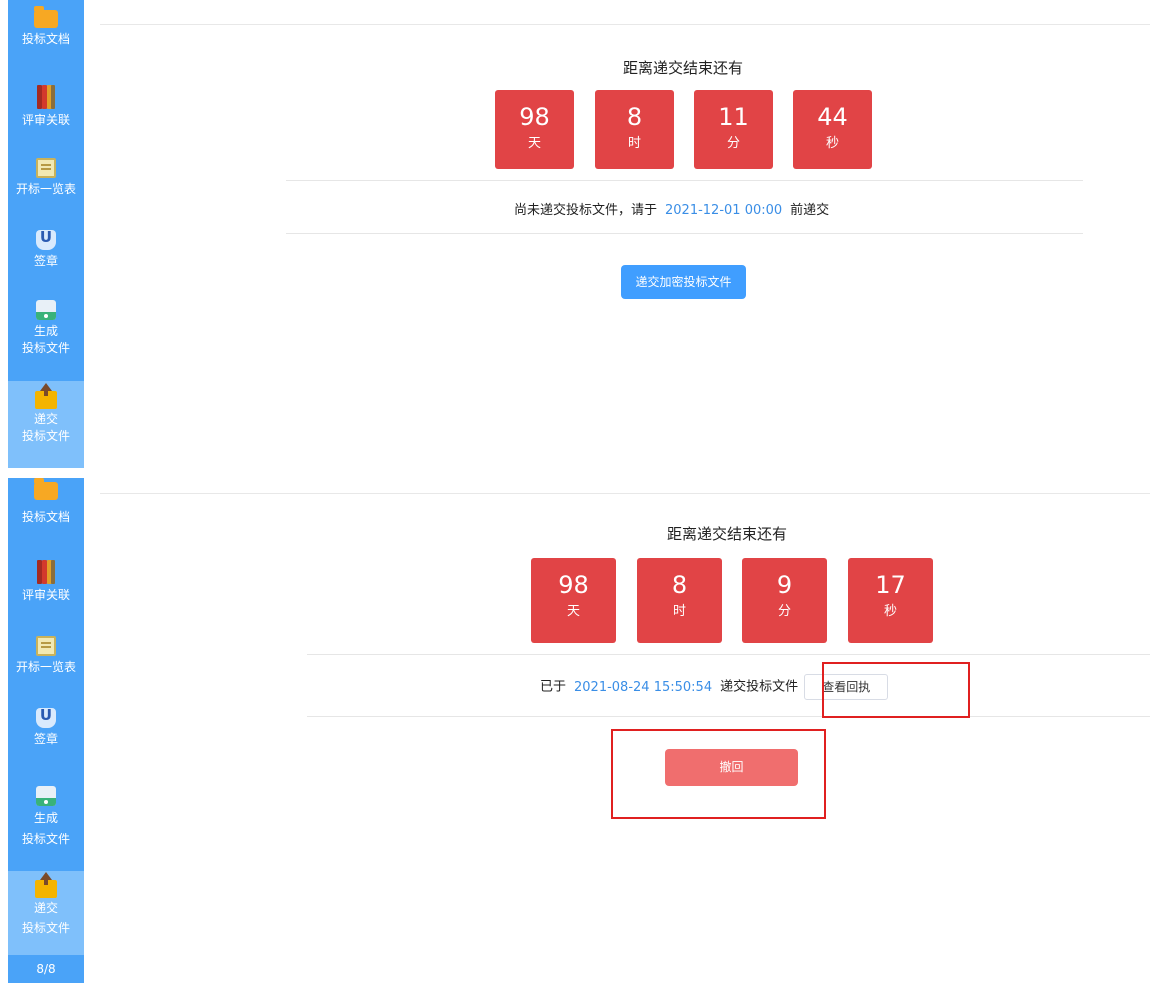 Image resolution: width=1150 pixels, height=983 pixels. Describe the element at coordinates (832, 117) in the screenshot. I see `countdown-value: 44` at that location.